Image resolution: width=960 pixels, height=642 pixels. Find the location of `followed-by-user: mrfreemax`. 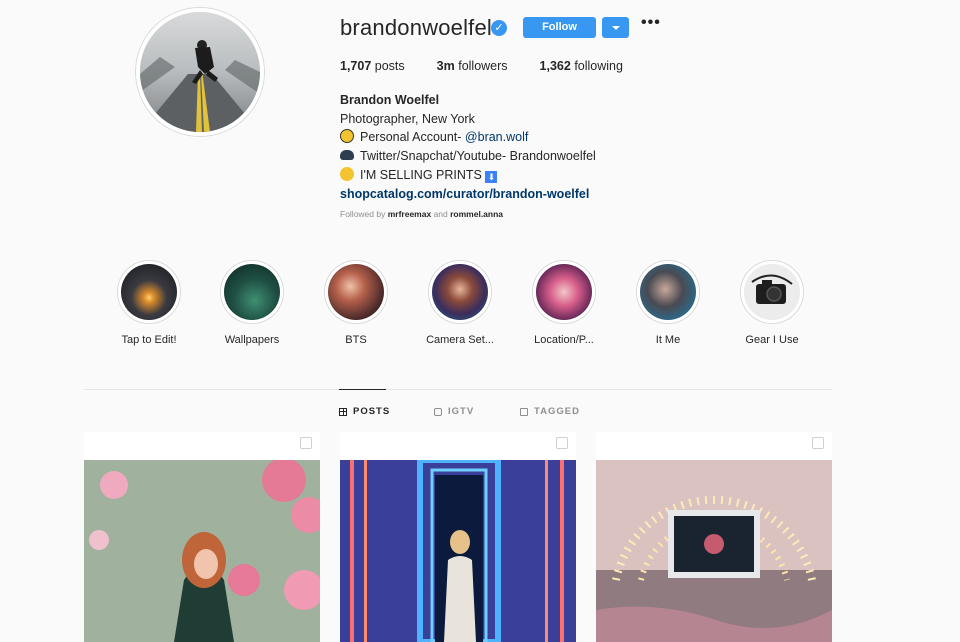

followed-by-user: mrfreemax is located at coordinates (409, 214).